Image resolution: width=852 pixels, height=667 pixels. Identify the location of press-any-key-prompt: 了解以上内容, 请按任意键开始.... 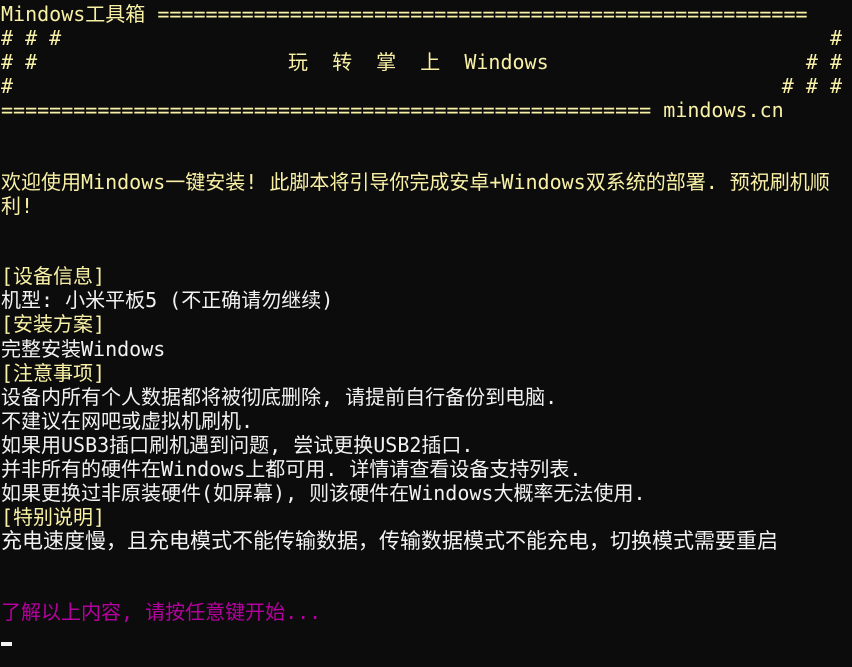
(161, 612).